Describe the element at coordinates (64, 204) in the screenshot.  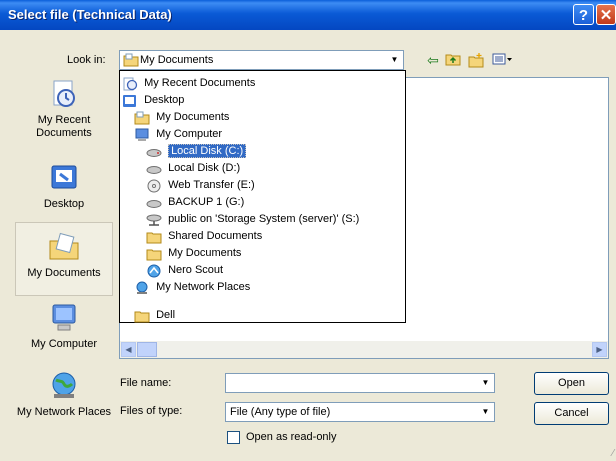
I see `place-label: Desktop` at that location.